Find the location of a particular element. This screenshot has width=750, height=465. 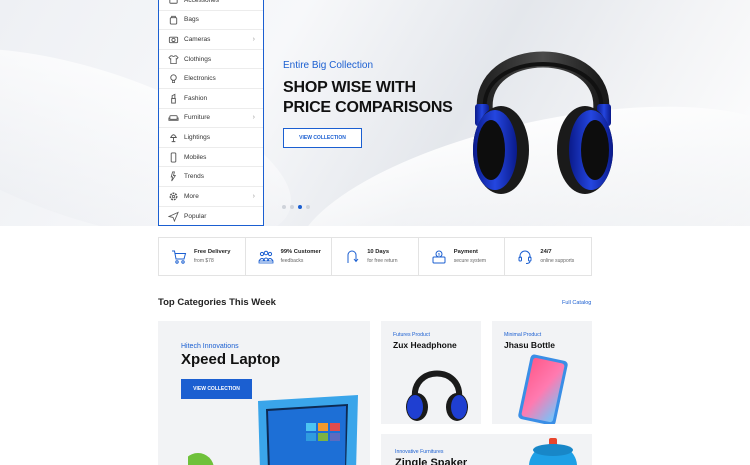

full-catalog-link: Full Catalog is located at coordinates (576, 303).